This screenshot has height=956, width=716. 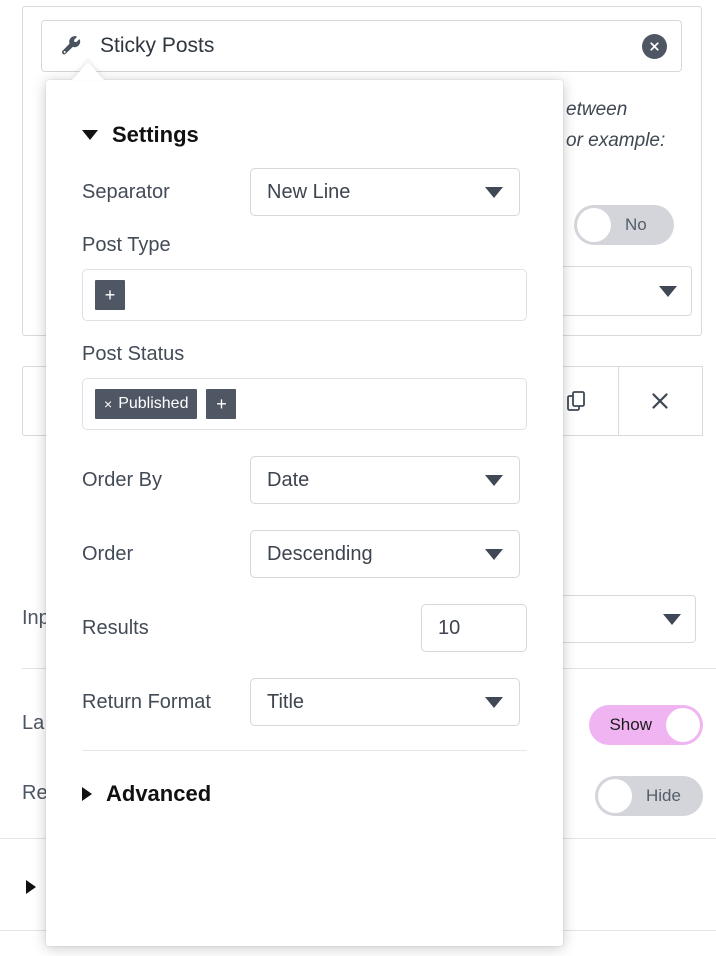 What do you see at coordinates (630, 724) in the screenshot?
I see `show-toggle-label: Show` at bounding box center [630, 724].